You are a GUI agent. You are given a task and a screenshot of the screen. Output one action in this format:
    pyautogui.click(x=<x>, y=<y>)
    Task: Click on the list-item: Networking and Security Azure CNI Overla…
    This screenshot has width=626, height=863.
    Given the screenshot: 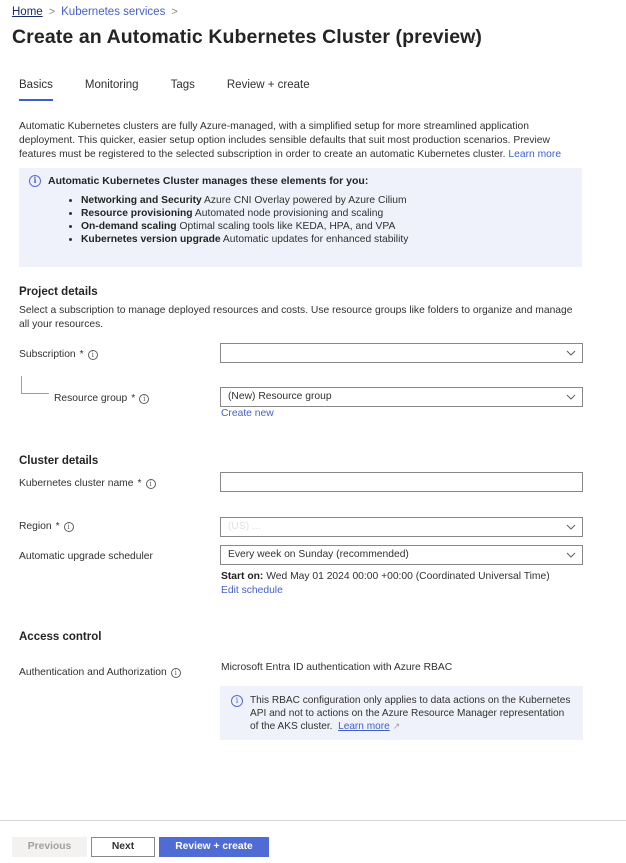 What is the action you would take?
    pyautogui.click(x=244, y=200)
    